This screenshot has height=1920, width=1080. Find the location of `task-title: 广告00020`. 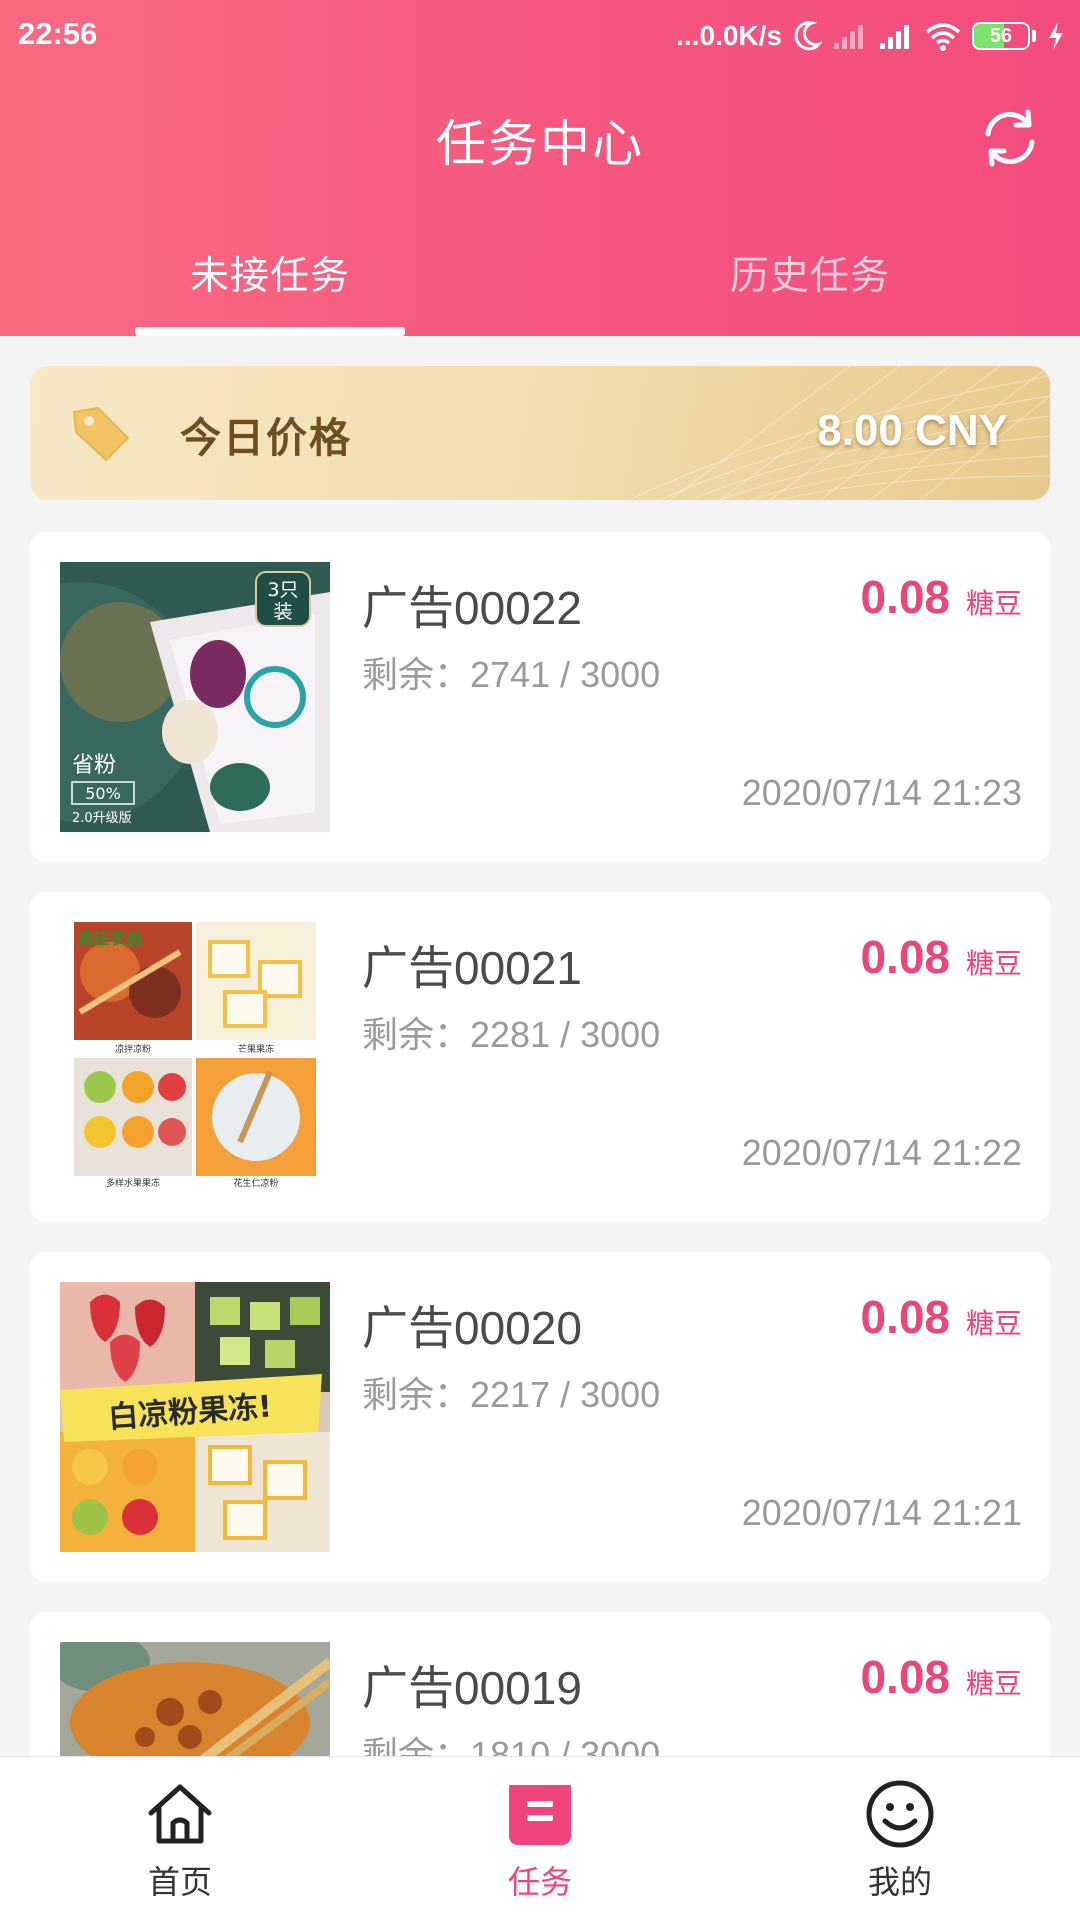

task-title: 广告00020 is located at coordinates (472, 1328).